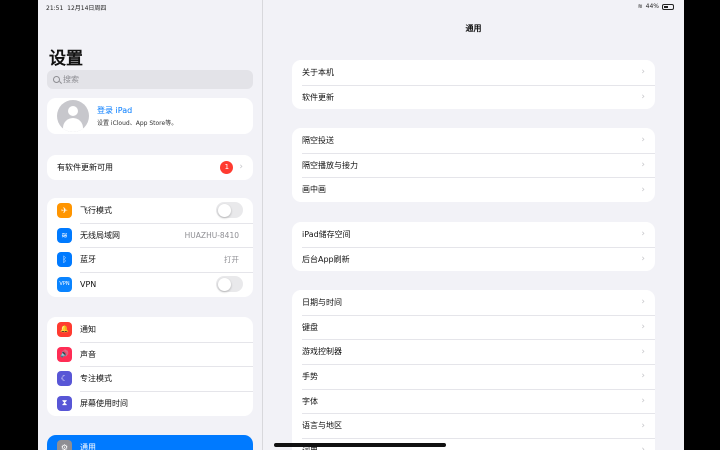 The width and height of the screenshot is (720, 450). Describe the element at coordinates (314, 190) in the screenshot. I see `row-label: 画中画` at that location.